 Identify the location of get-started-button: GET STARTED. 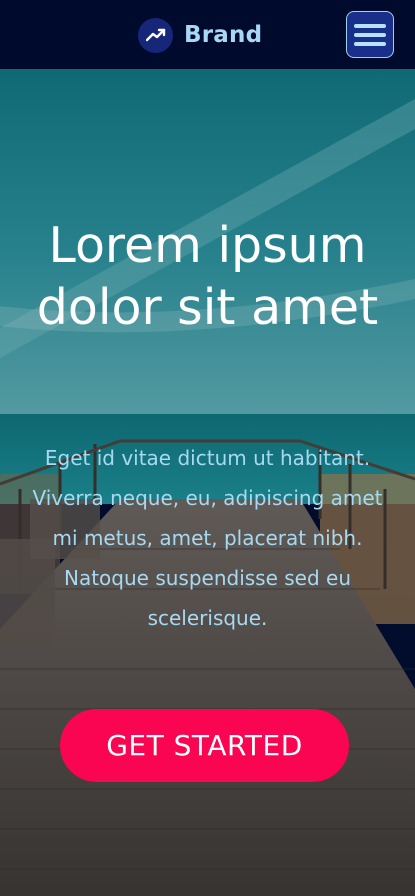
(204, 745).